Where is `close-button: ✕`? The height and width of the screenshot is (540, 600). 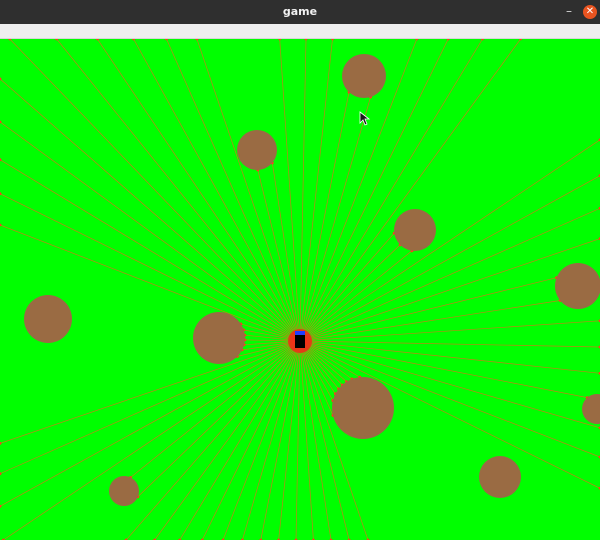 close-button: ✕ is located at coordinates (590, 12).